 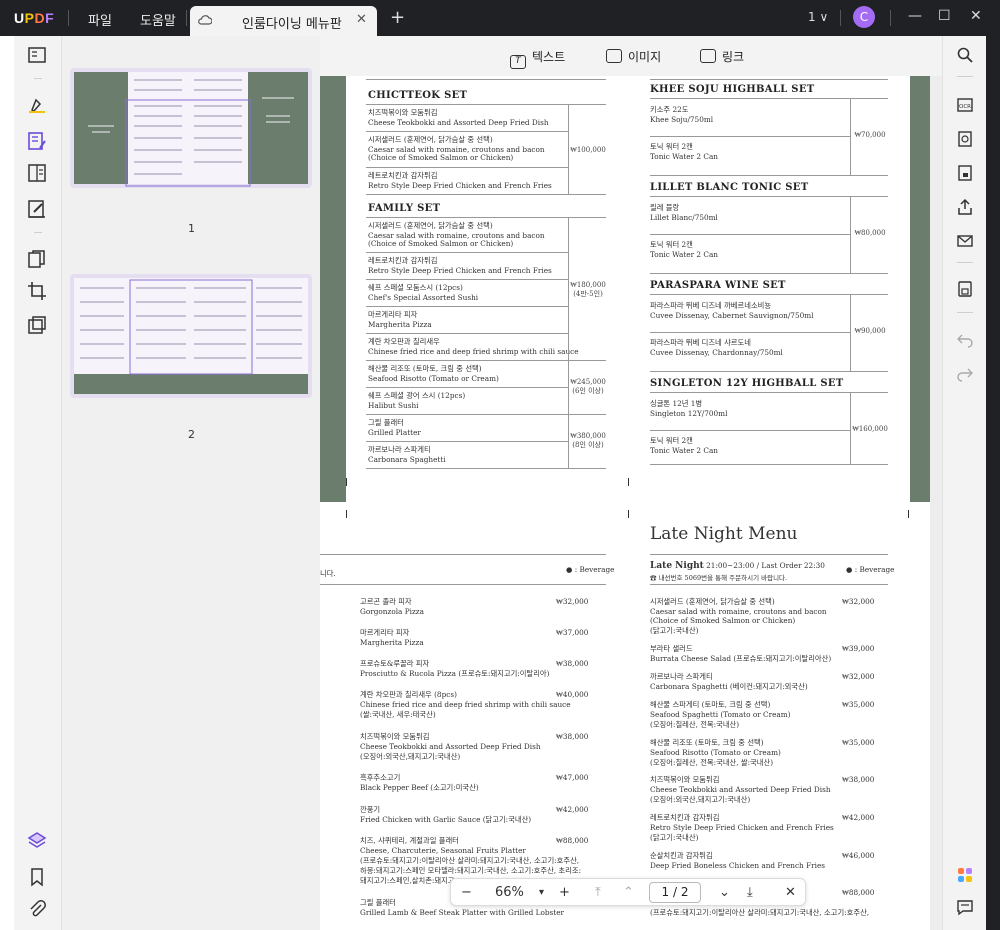 What do you see at coordinates (818, 17) in the screenshot?
I see `version-dropdown: 1 ∨` at bounding box center [818, 17].